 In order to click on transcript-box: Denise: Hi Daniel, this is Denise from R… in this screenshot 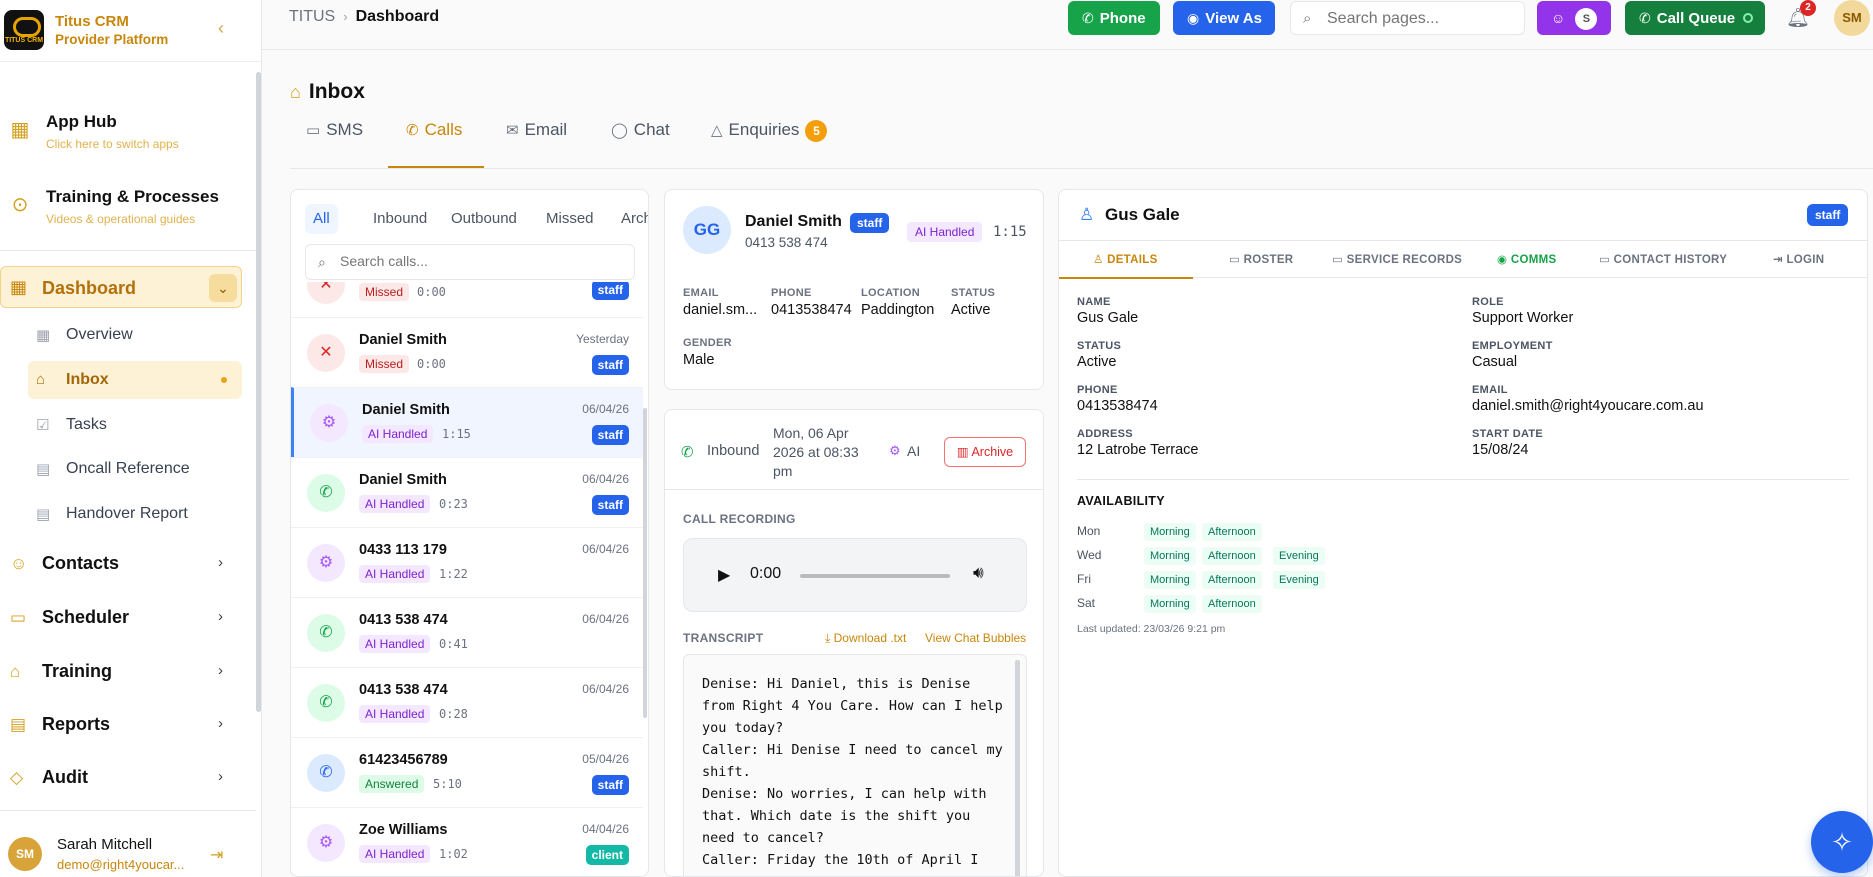, I will do `click(855, 765)`.